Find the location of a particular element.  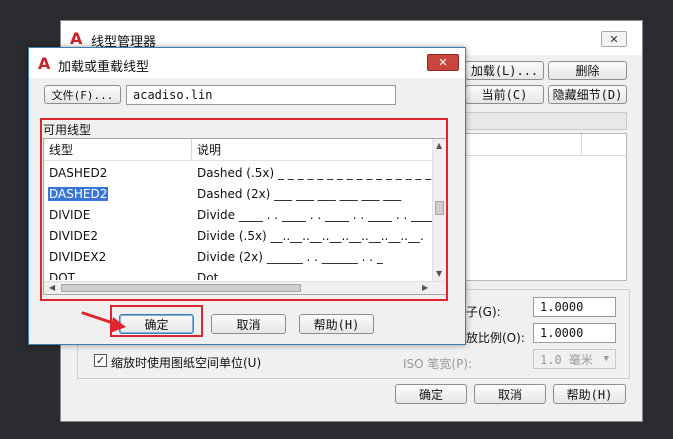

delete-button: 删除 is located at coordinates (587, 70).